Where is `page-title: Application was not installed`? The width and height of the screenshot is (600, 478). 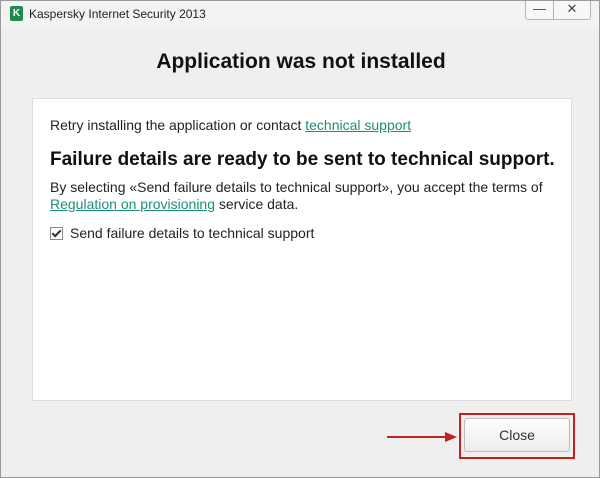
page-title: Application was not installed is located at coordinates (301, 61).